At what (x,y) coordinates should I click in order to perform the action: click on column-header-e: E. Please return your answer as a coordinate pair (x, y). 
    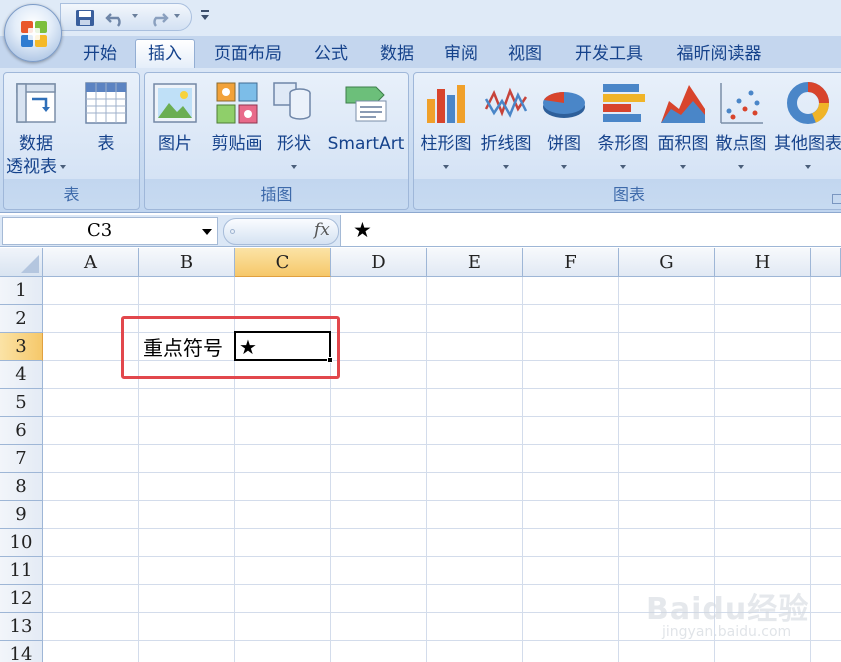
    Looking at the image, I should click on (475, 262).